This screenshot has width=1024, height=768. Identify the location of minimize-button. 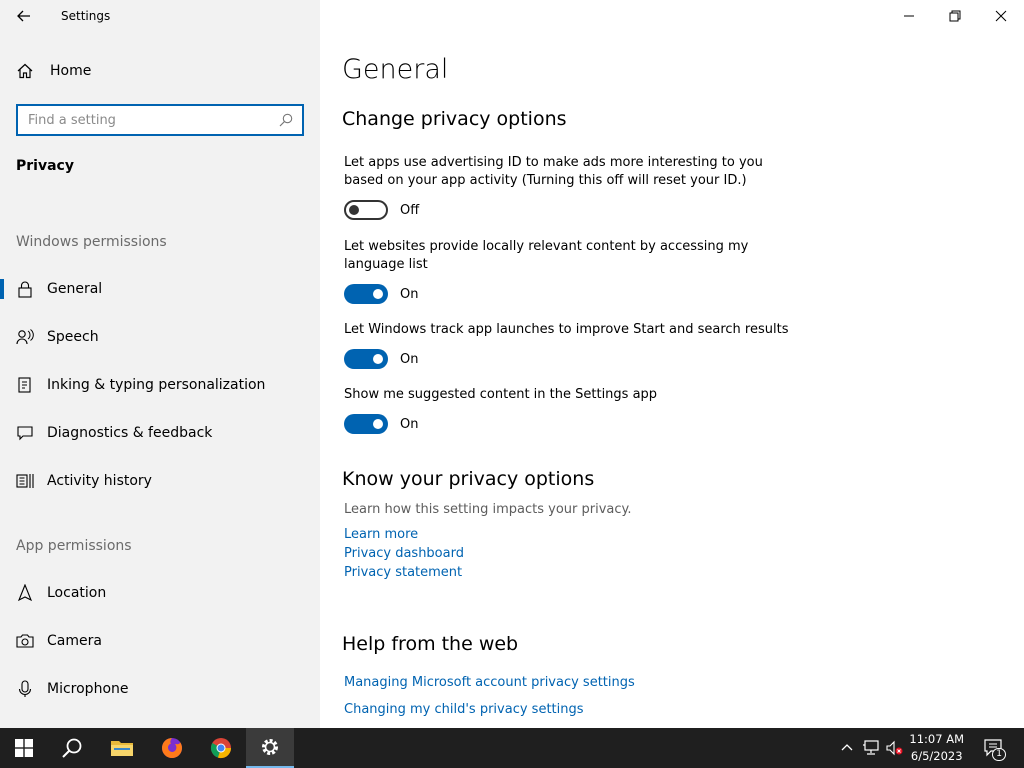
(909, 16).